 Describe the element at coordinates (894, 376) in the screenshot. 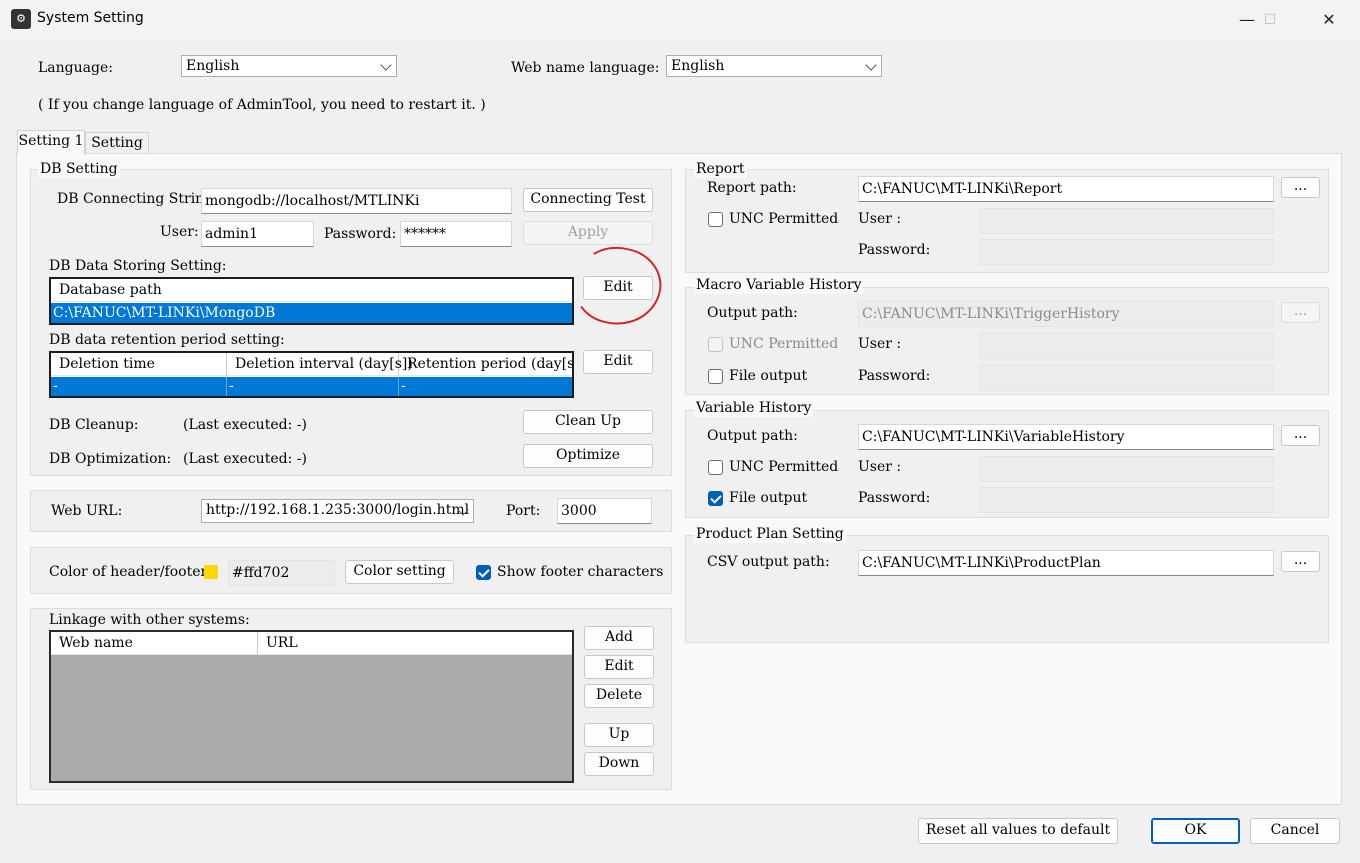

I see `macro-password-label: Password:` at that location.